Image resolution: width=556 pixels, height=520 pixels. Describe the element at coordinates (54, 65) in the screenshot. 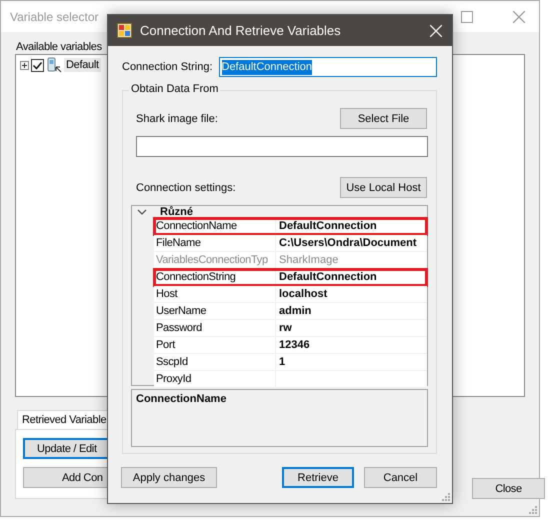

I see `device-icon` at that location.